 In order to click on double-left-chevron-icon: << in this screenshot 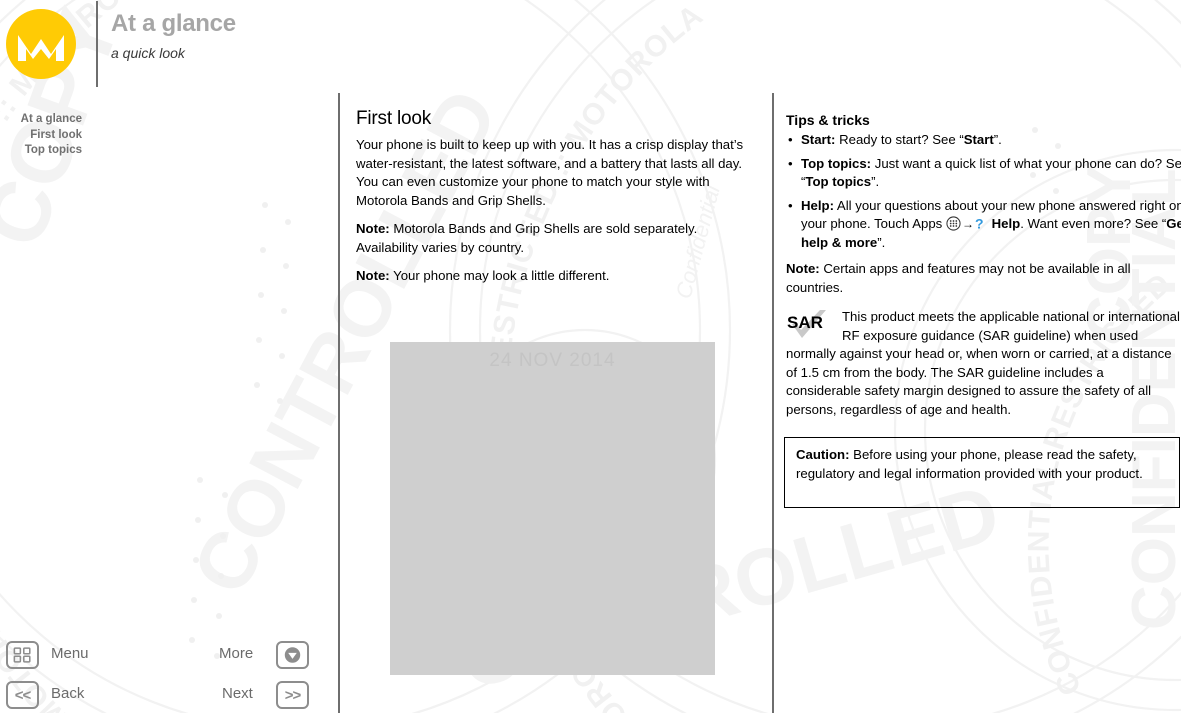, I will do `click(23, 695)`.